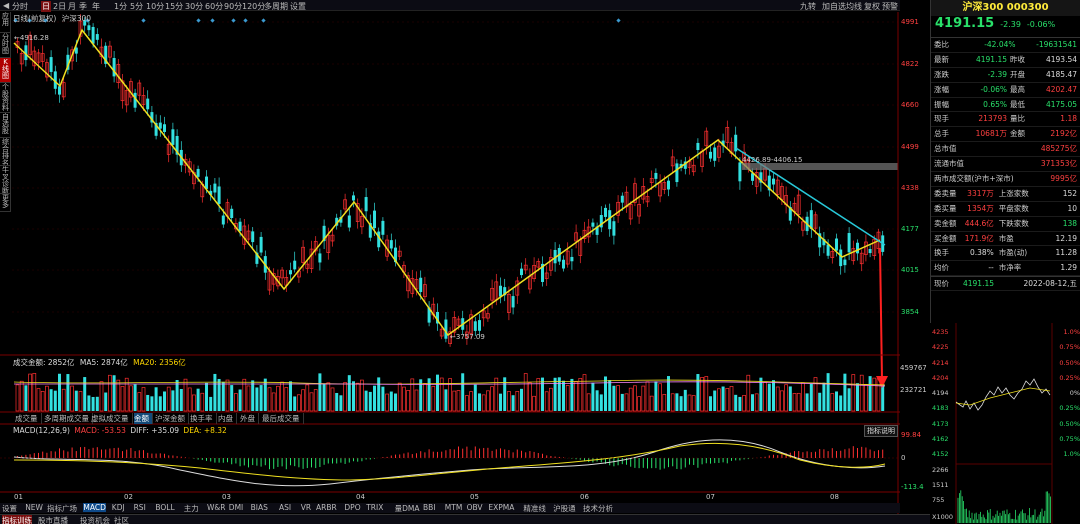  Describe the element at coordinates (216, 507) in the screenshot. I see `indicator-8: W&R` at that location.